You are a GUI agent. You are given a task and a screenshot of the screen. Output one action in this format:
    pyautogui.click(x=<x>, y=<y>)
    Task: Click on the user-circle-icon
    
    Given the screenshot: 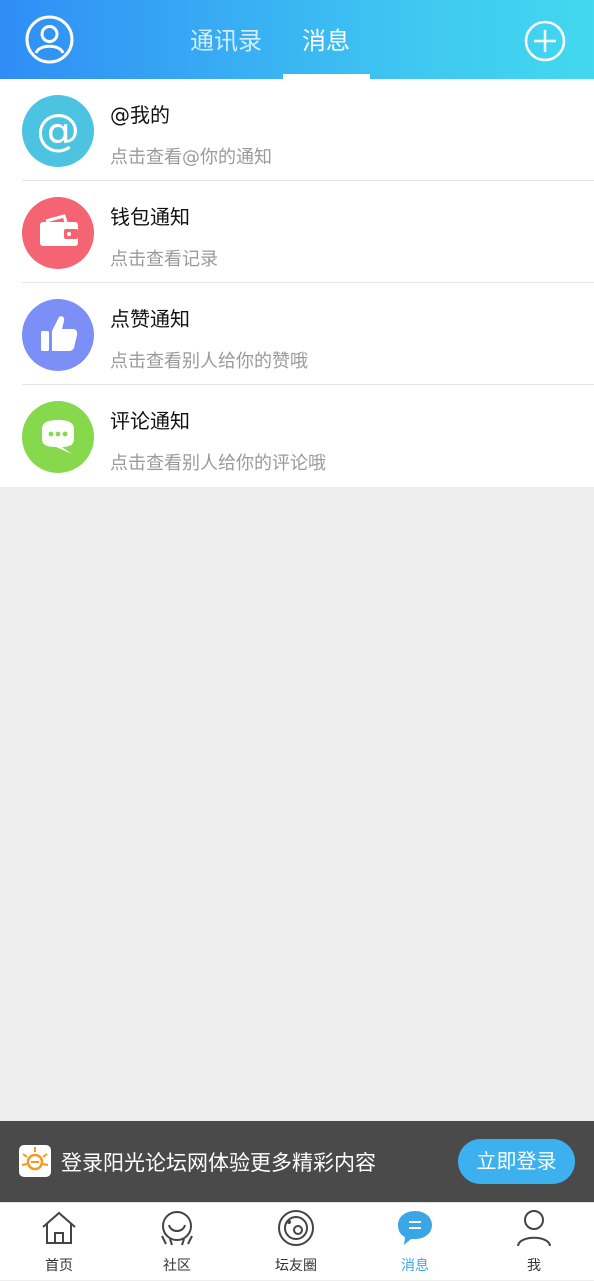 What is the action you would take?
    pyautogui.click(x=49, y=39)
    